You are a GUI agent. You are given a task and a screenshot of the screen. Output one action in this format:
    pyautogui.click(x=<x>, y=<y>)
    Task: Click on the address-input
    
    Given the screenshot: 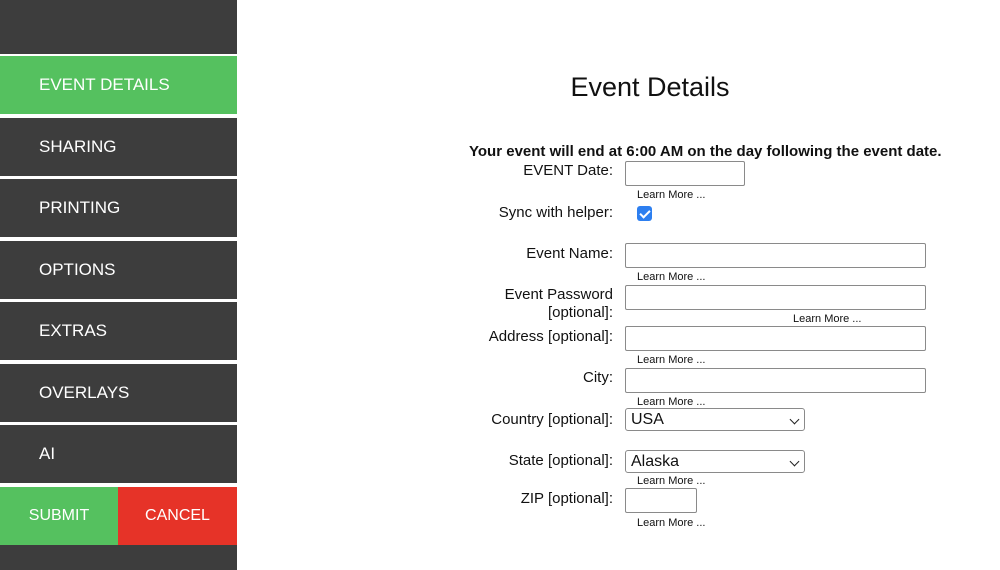 What is the action you would take?
    pyautogui.click(x=775, y=338)
    